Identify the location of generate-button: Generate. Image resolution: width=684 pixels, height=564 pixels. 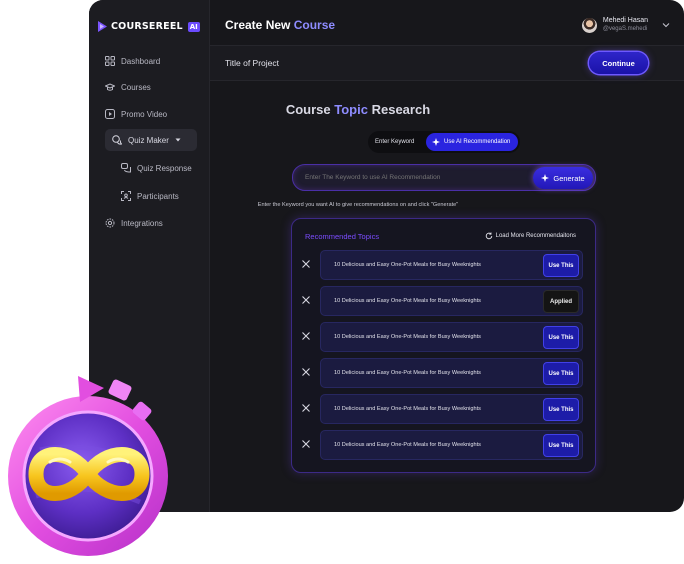
(563, 178).